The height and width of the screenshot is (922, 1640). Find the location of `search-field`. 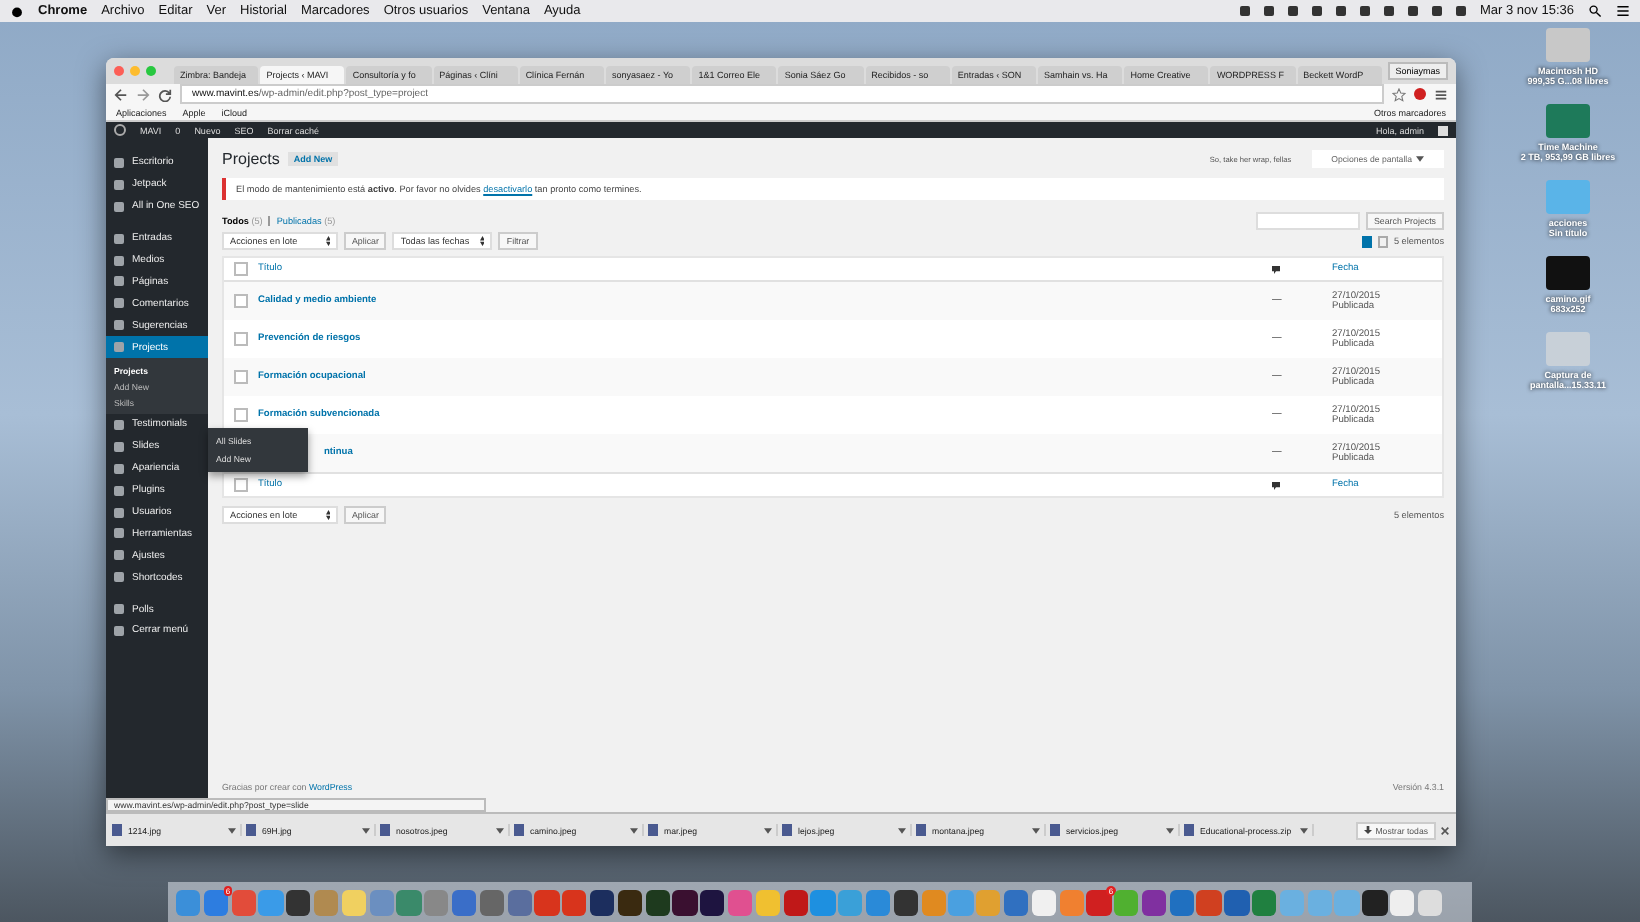

search-field is located at coordinates (1308, 221).